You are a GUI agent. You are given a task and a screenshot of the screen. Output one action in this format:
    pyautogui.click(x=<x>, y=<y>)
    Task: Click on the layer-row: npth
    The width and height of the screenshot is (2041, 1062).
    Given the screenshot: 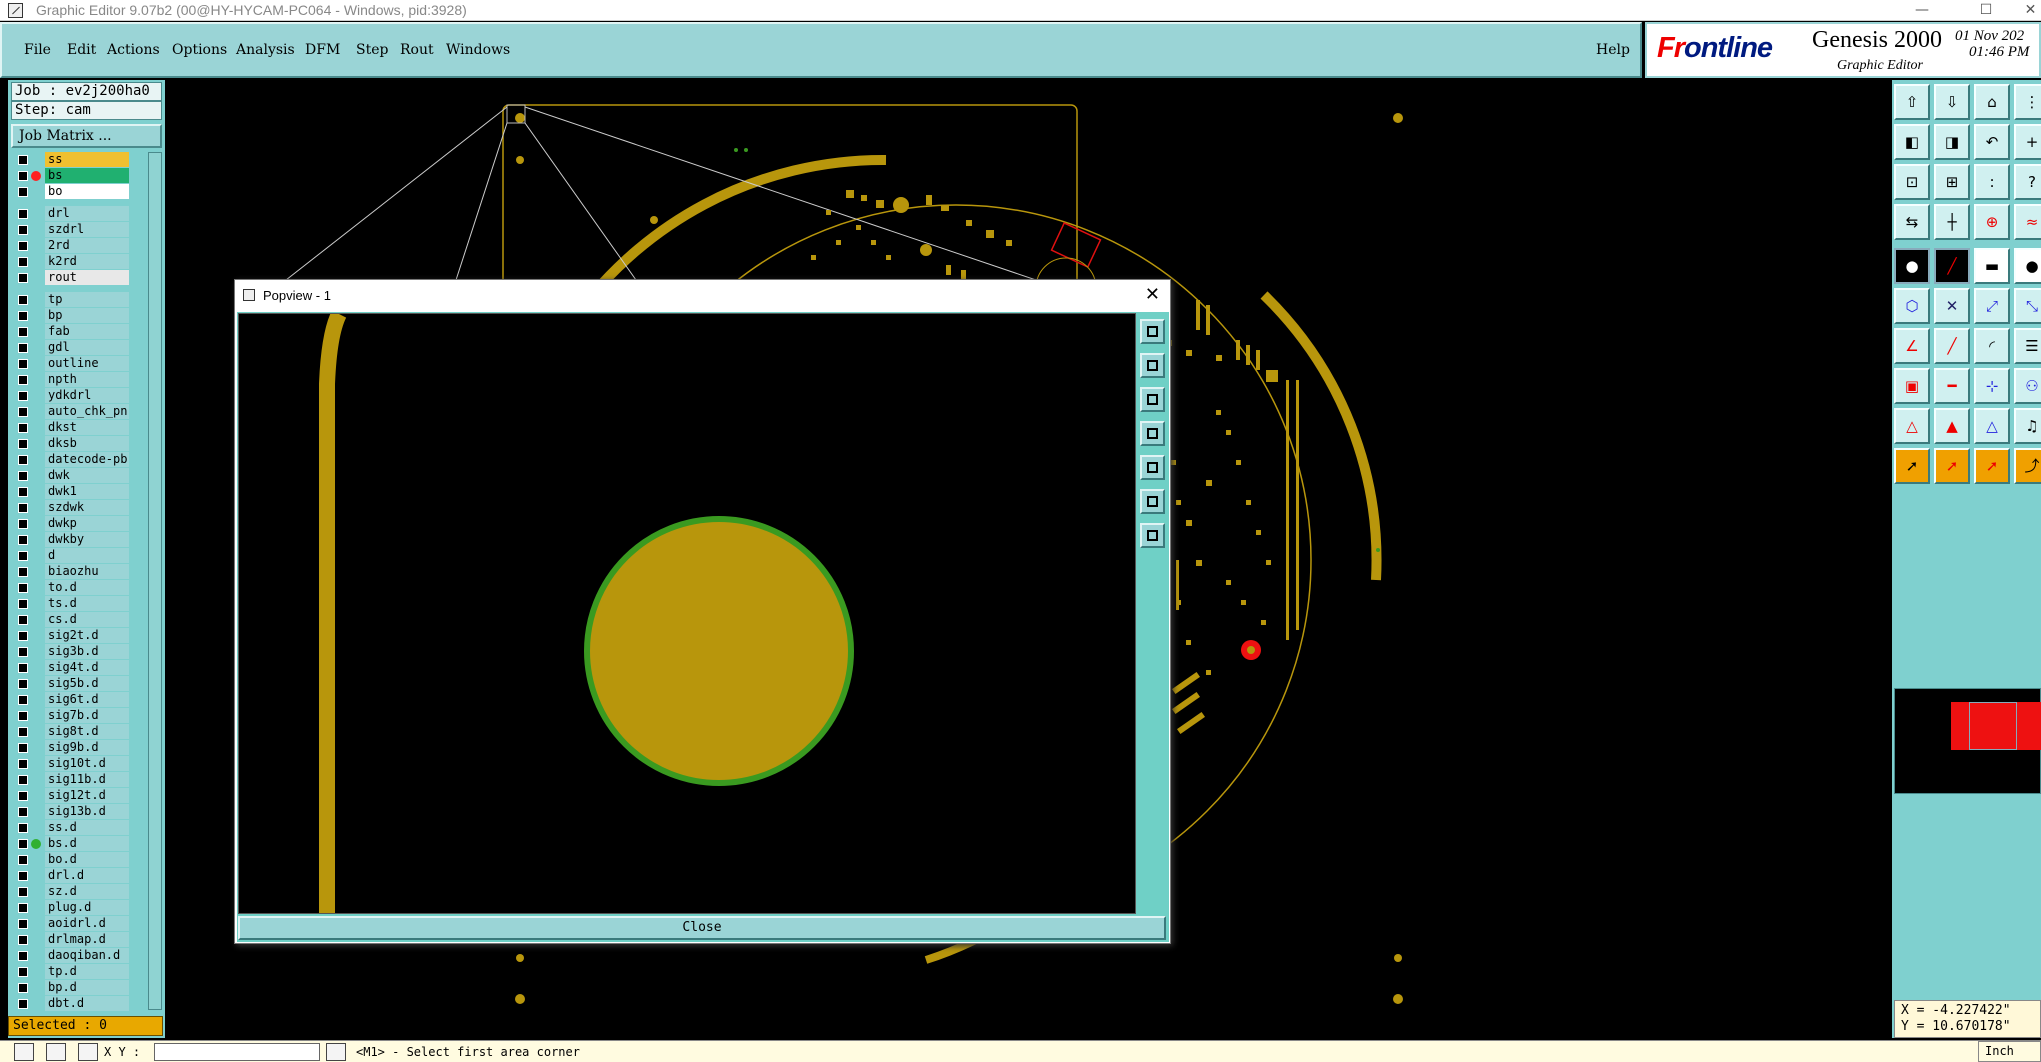 What is the action you would take?
    pyautogui.click(x=78, y=380)
    